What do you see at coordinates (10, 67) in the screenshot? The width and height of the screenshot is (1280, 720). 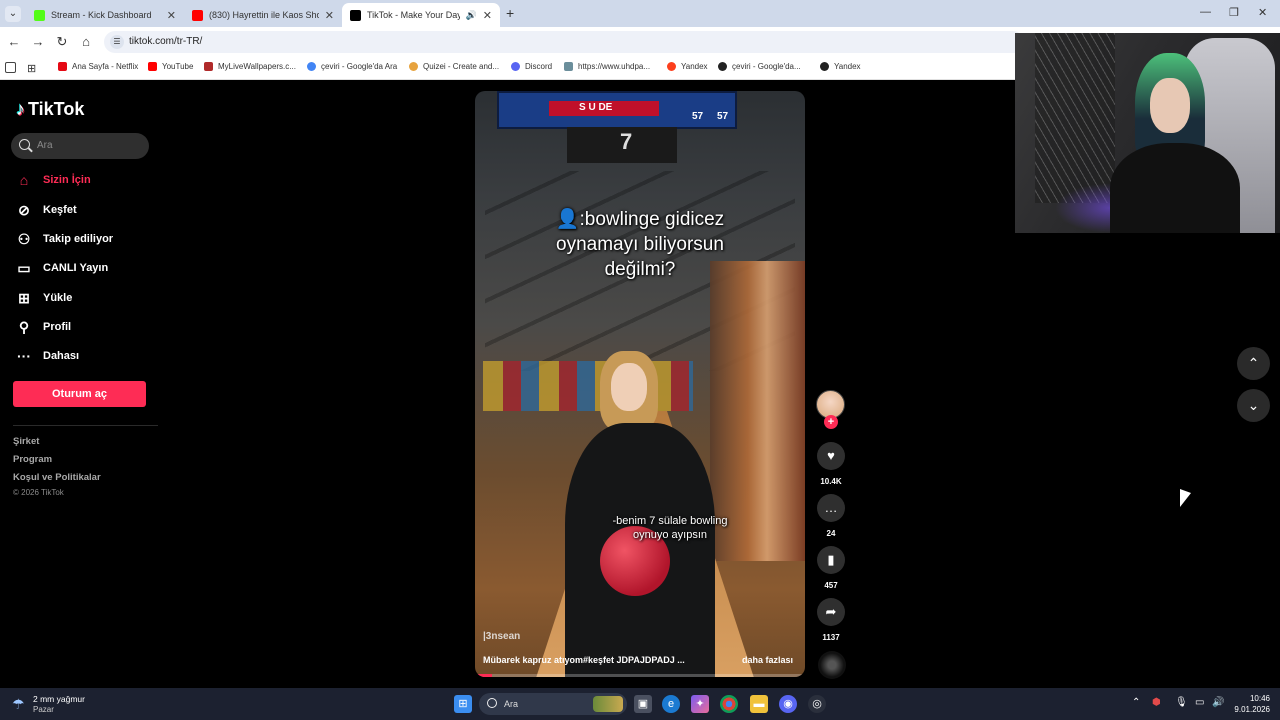 I see `sidebar-toggle-icon` at bounding box center [10, 67].